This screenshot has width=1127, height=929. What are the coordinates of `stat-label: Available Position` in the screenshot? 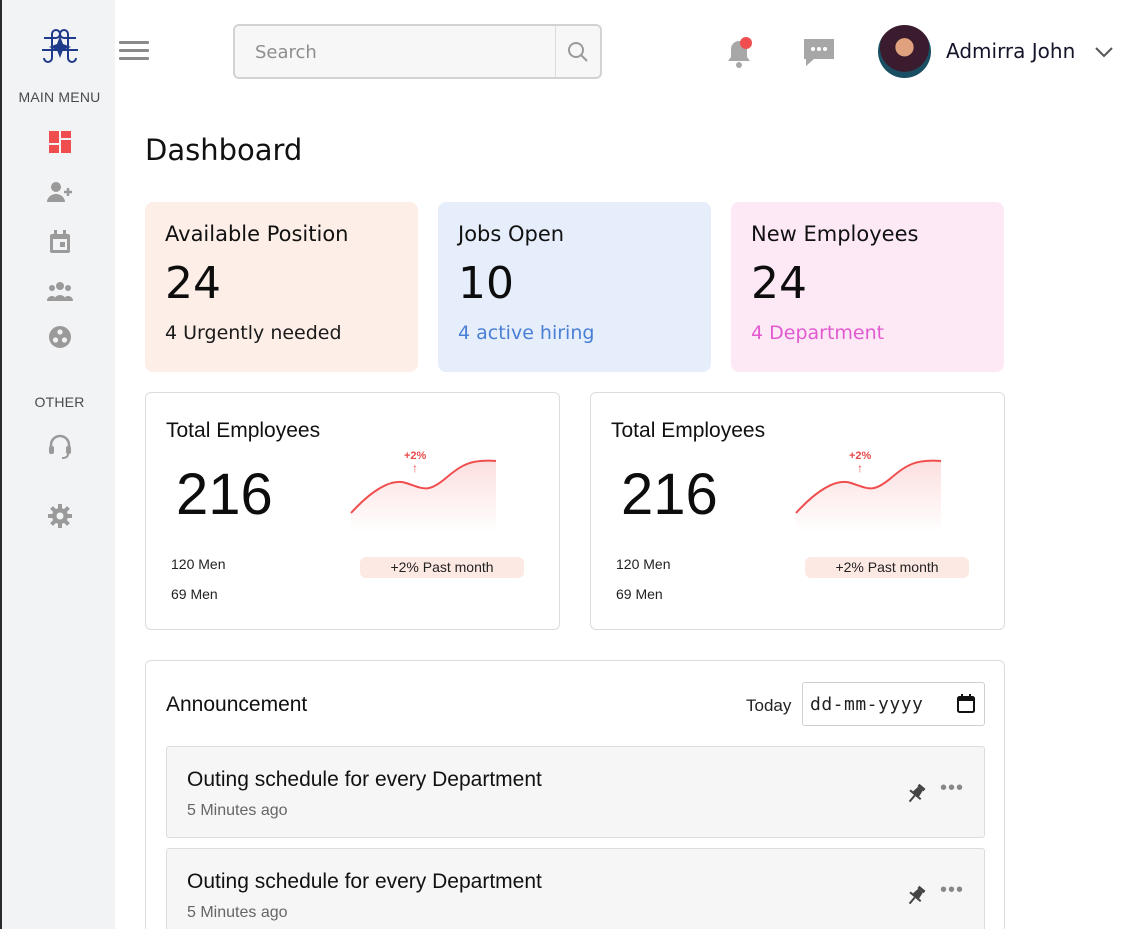 It's located at (257, 234).